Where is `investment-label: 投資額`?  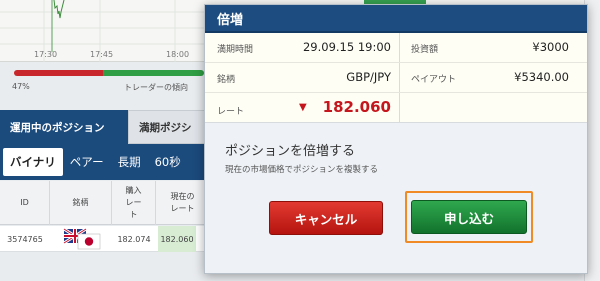 investment-label: 投資額 is located at coordinates (425, 50).